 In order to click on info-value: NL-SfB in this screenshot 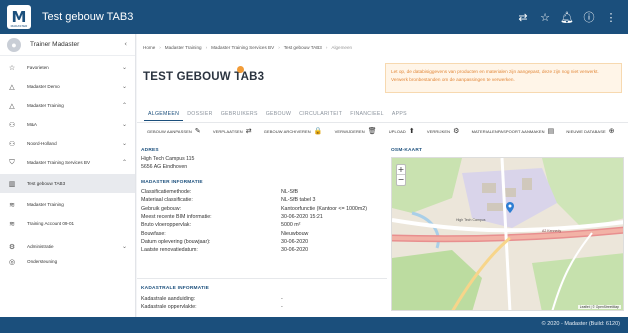, I will do `click(290, 192)`.